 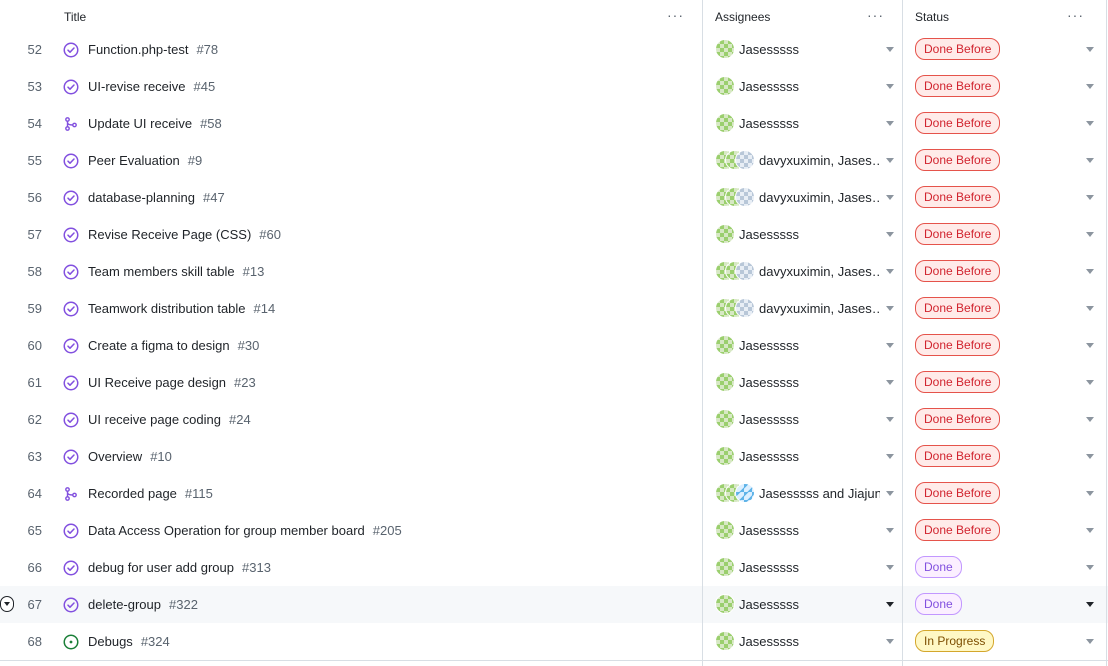 I want to click on table-row: 68 Debugs #324 Jasesssss In Progress, so click(x=554, y=642).